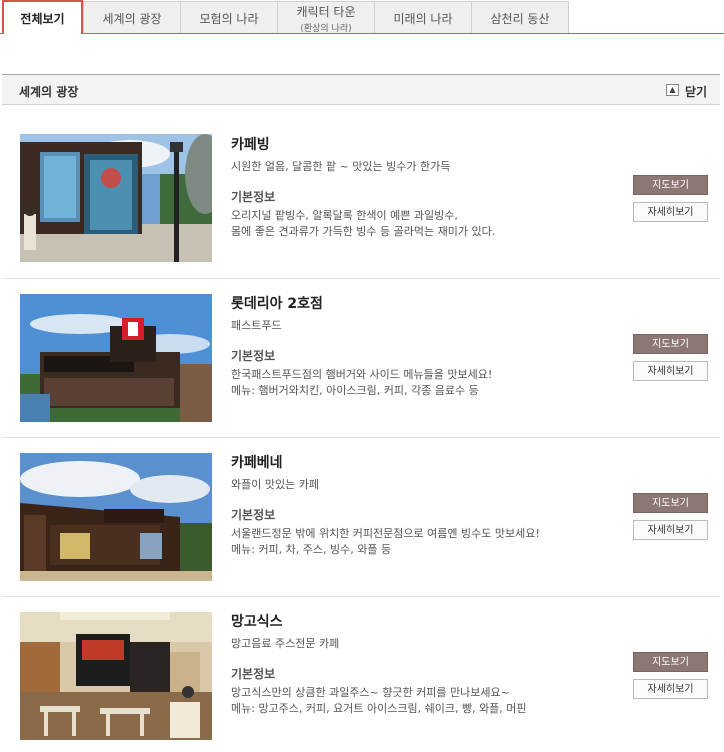  What do you see at coordinates (341, 166) in the screenshot?
I see `item-description: 시원한 얼음, 달콤한 팥 ~ 맛있는 빙수가 한가득` at bounding box center [341, 166].